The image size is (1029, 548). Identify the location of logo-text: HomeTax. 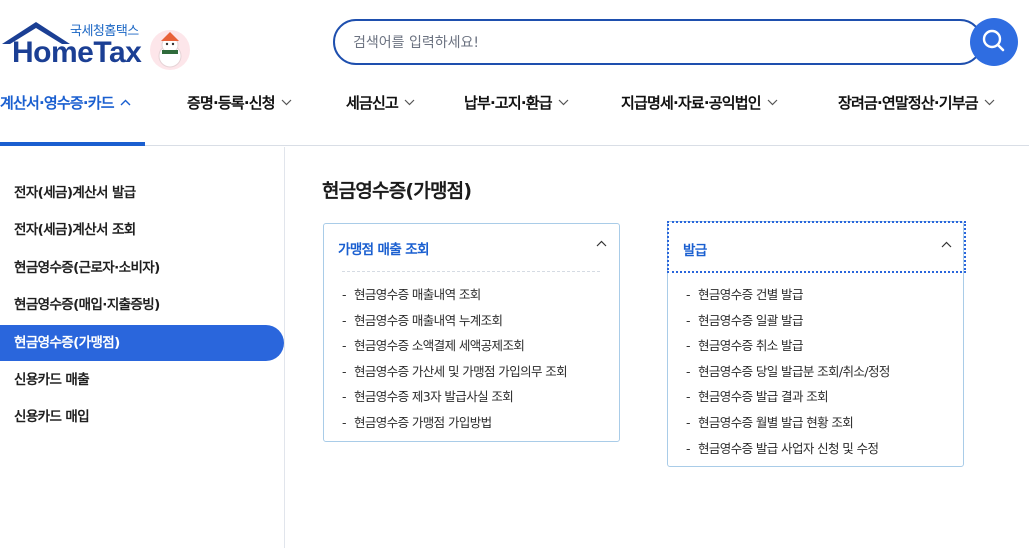
(77, 52).